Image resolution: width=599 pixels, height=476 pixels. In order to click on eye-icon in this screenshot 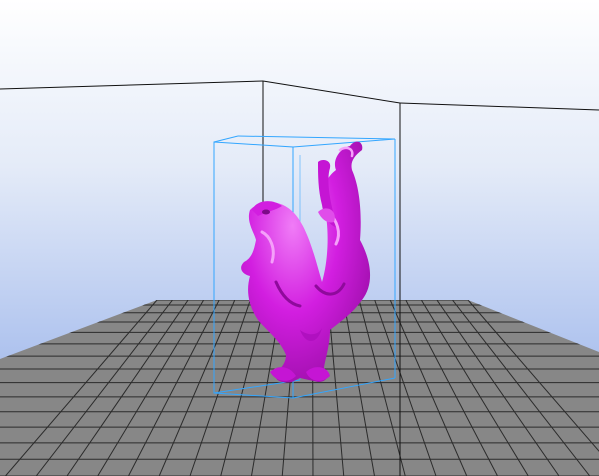, I will do `click(266, 212)`.